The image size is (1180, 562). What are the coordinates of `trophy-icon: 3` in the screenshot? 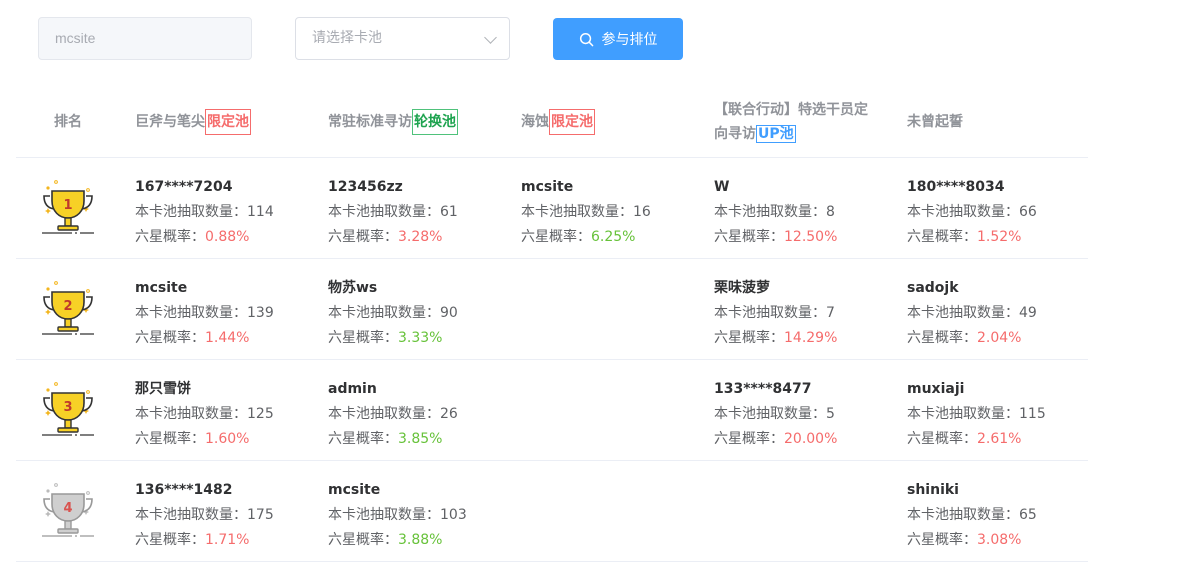 It's located at (68, 409).